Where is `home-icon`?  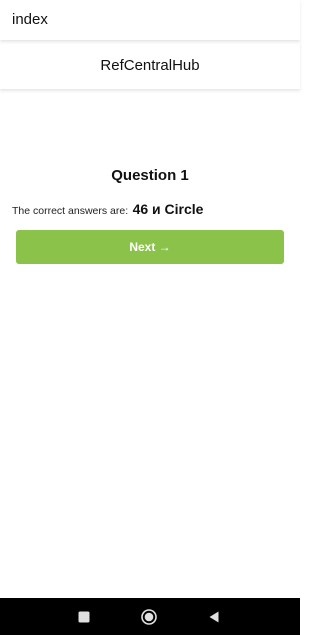
home-icon is located at coordinates (149, 616).